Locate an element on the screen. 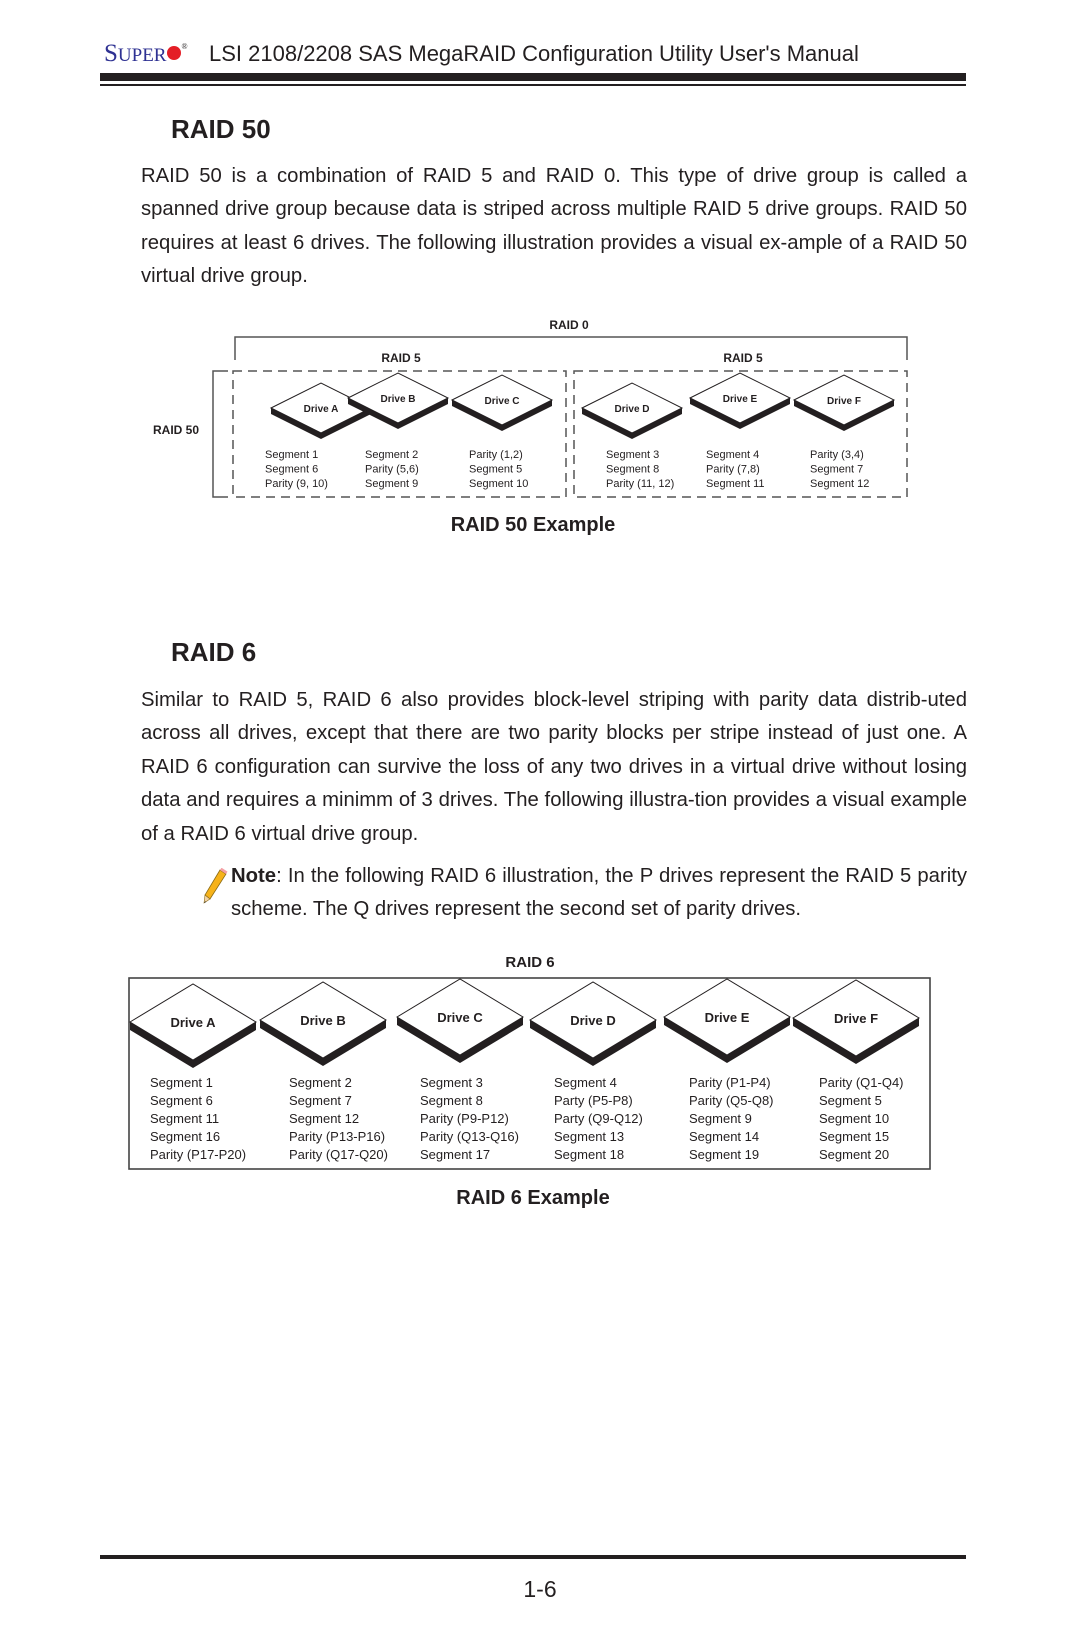  drive-block: Parity (Q13-Q16) is located at coordinates (469, 1136).